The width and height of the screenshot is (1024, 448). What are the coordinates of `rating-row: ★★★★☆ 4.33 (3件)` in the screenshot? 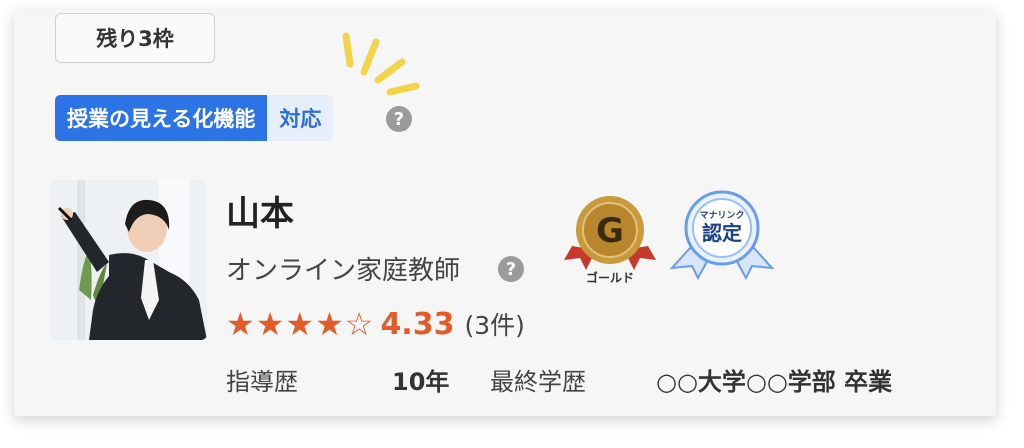 It's located at (375, 324).